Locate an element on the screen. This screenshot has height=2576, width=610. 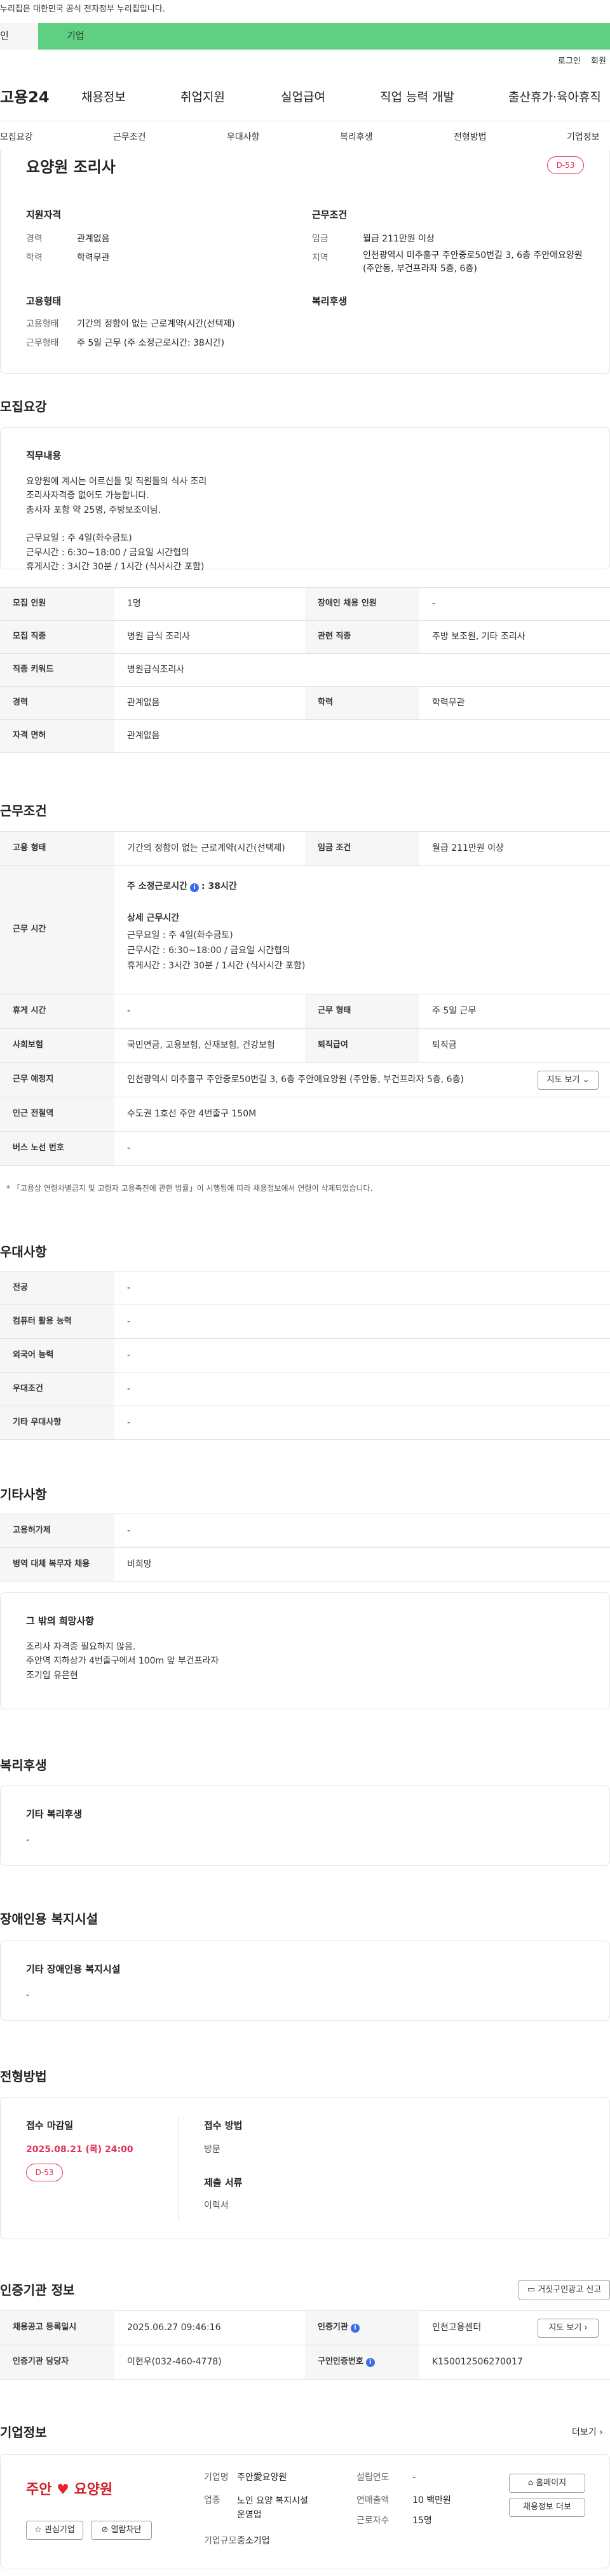
anchor-work: 근무조건 is located at coordinates (129, 137).